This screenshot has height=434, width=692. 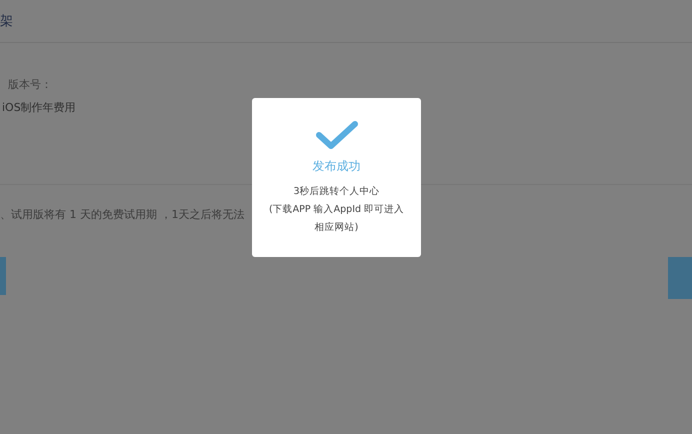 I want to click on trial-notice: 、试用版将有 1 天的免费试用期 ，1天之后将无法, so click(x=122, y=214).